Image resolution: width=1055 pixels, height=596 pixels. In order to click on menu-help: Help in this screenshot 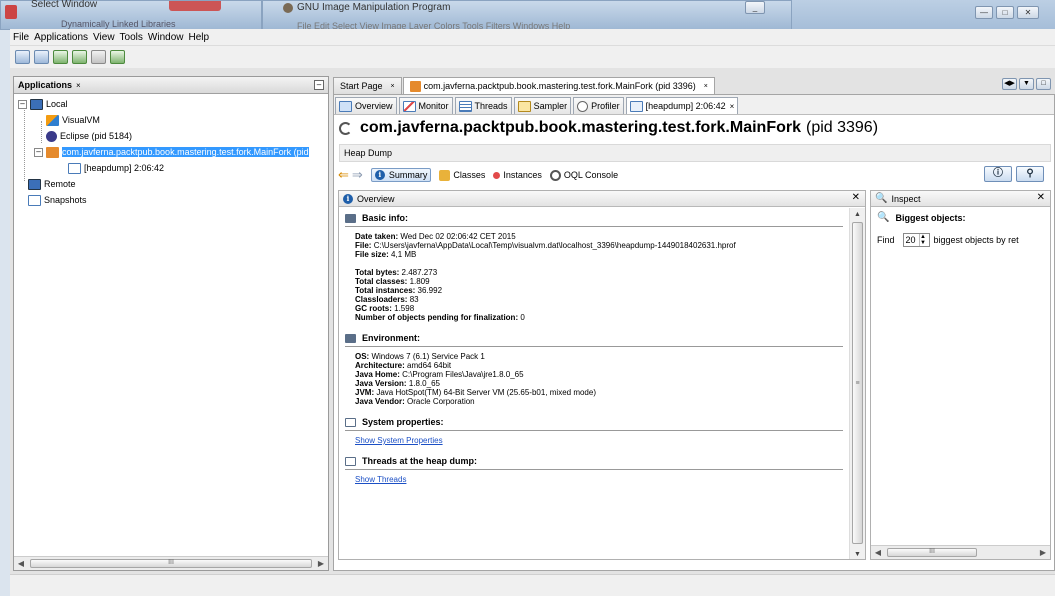, I will do `click(198, 37)`.